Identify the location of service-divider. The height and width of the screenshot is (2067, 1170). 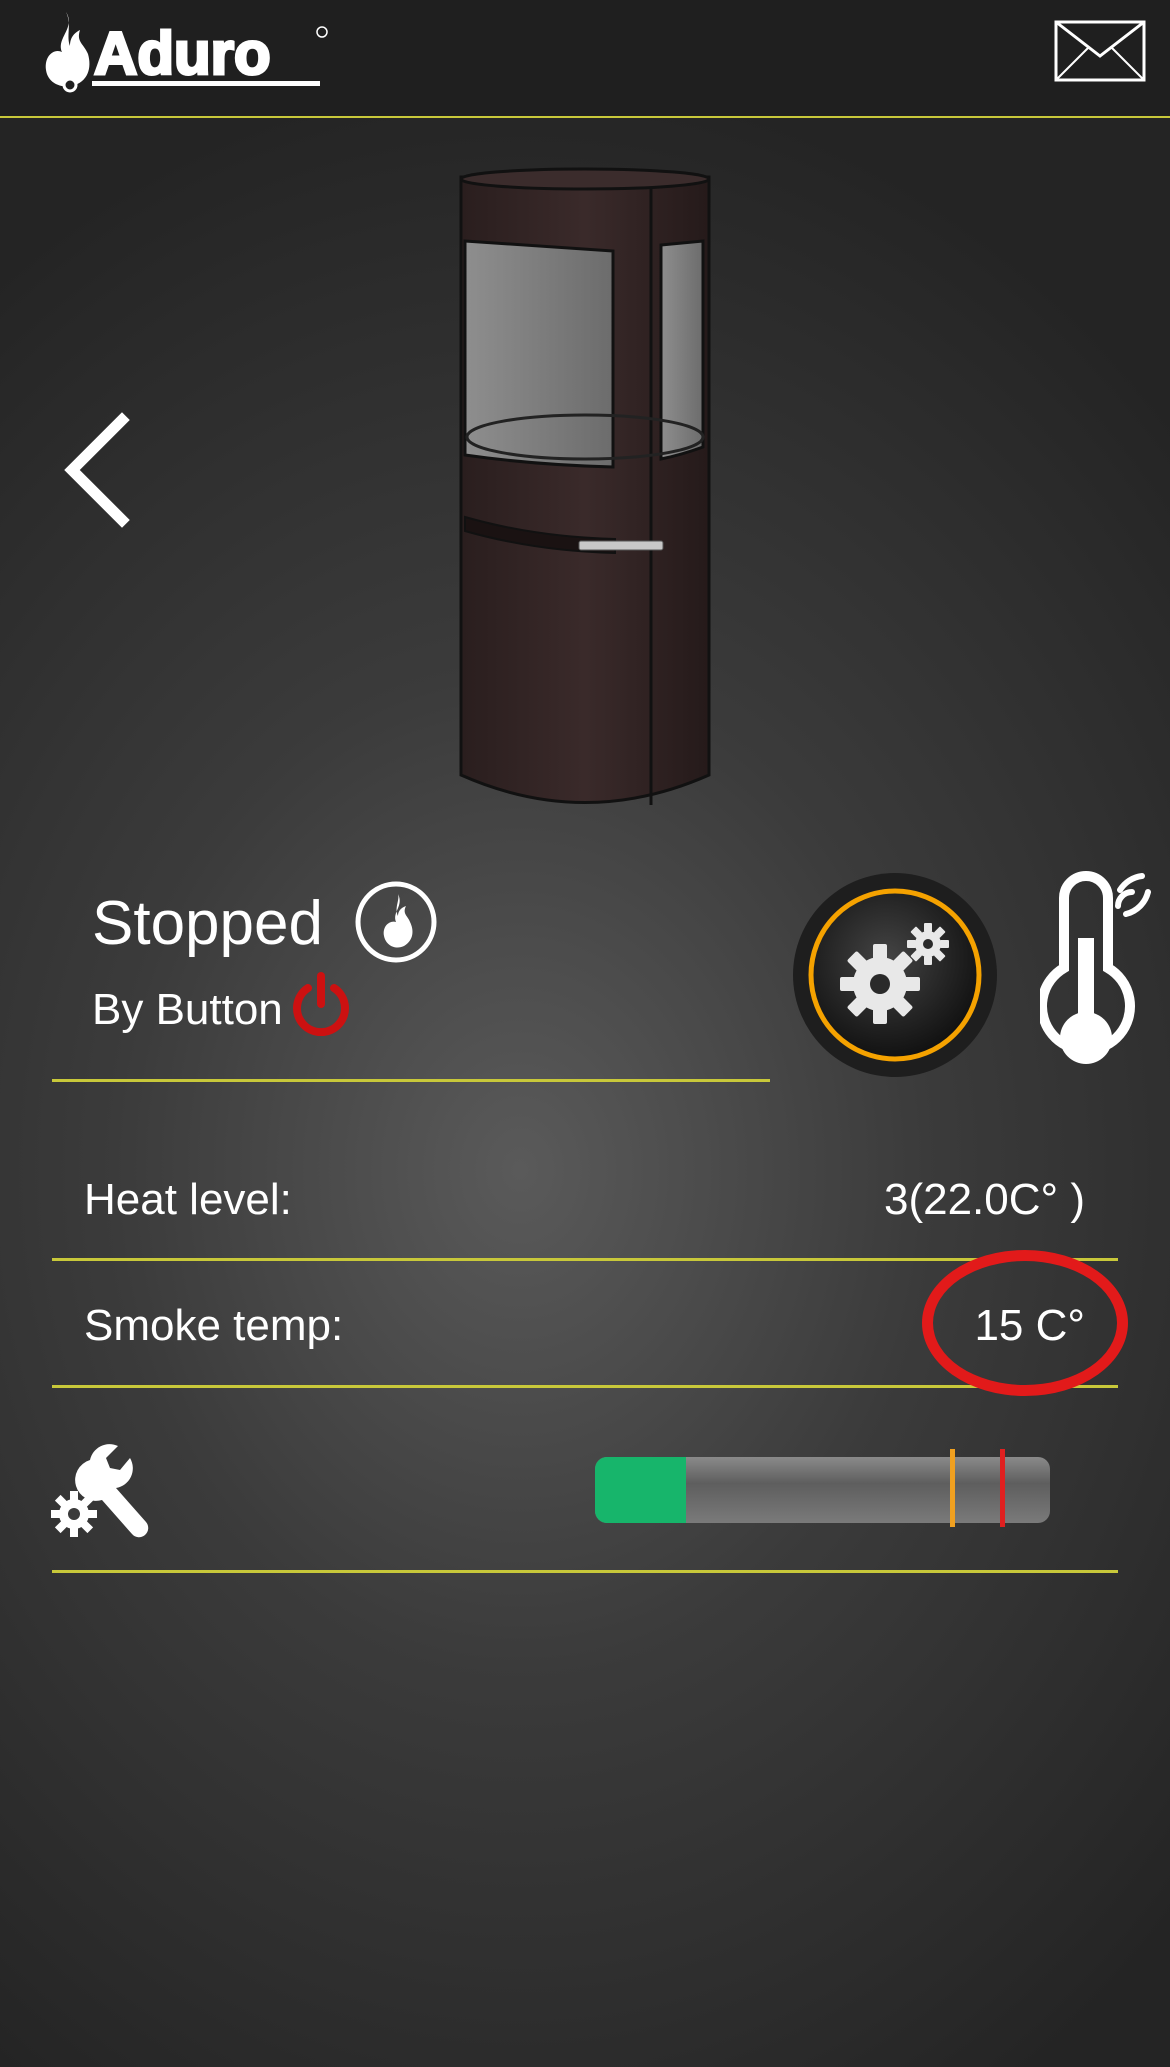
(585, 1571).